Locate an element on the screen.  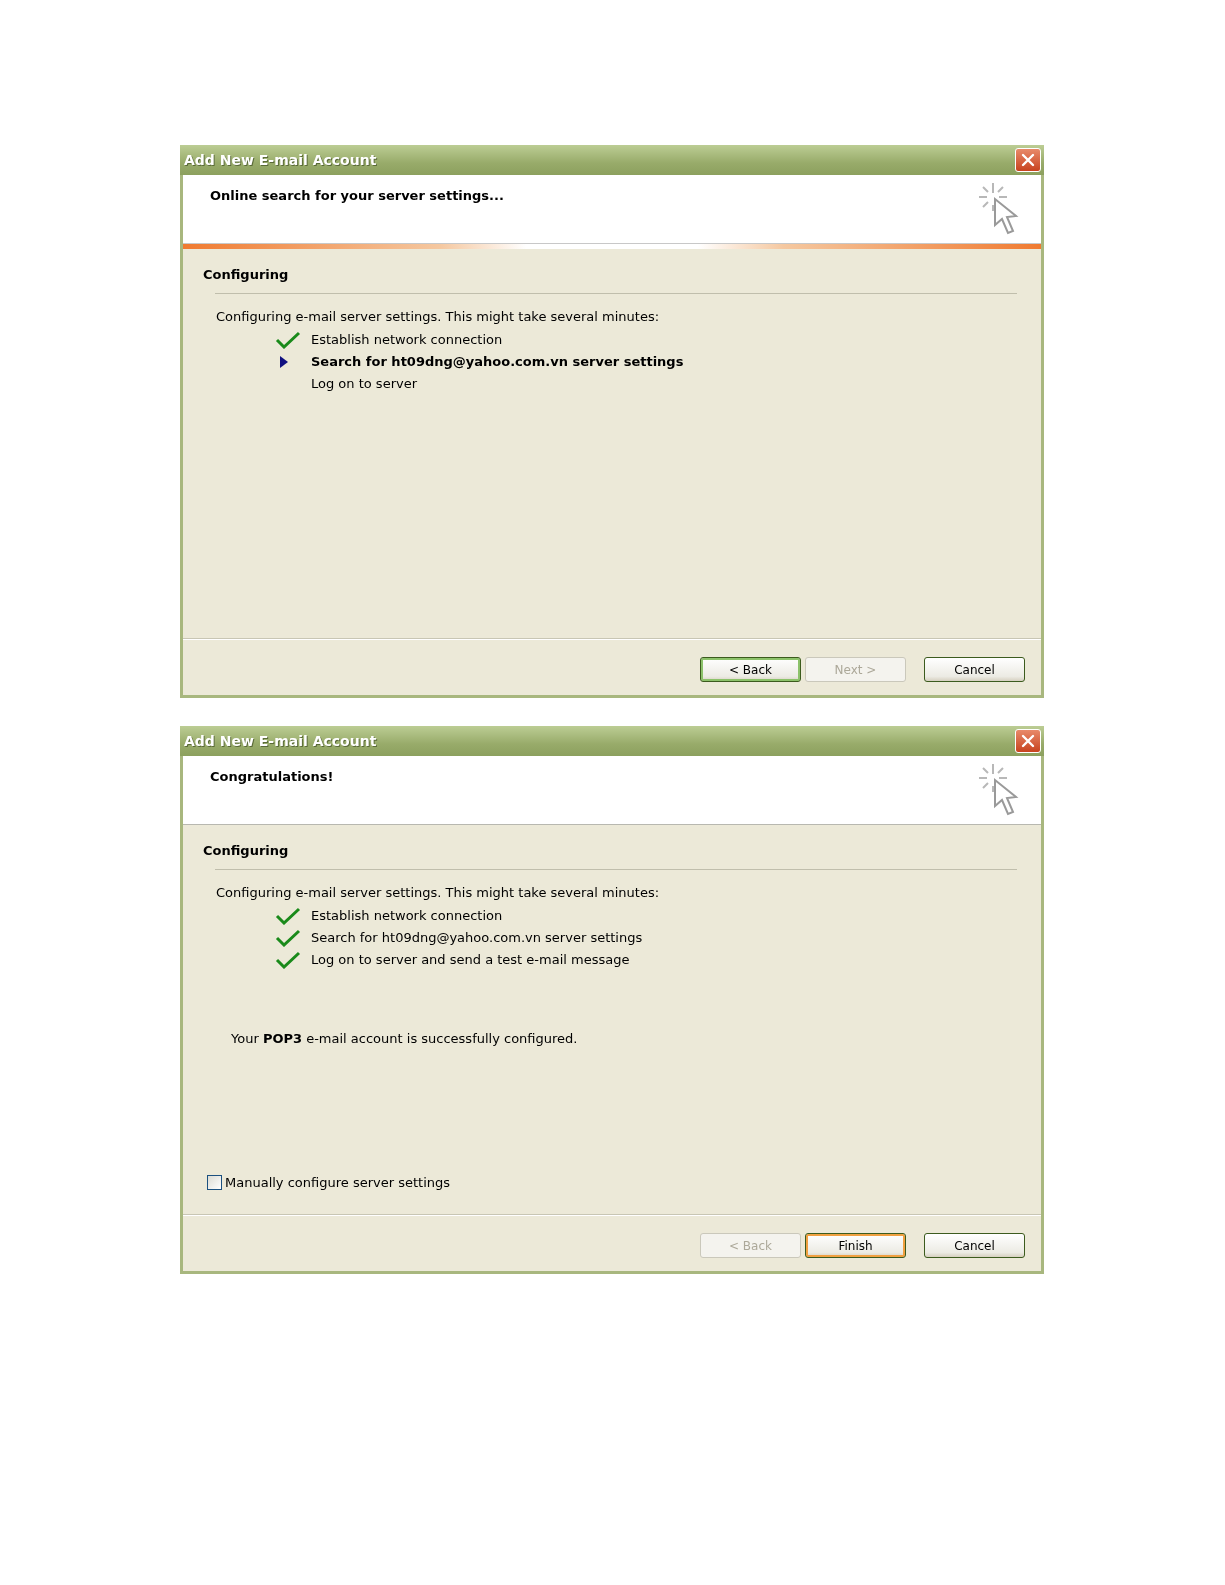
checkbox is located at coordinates (214, 1182).